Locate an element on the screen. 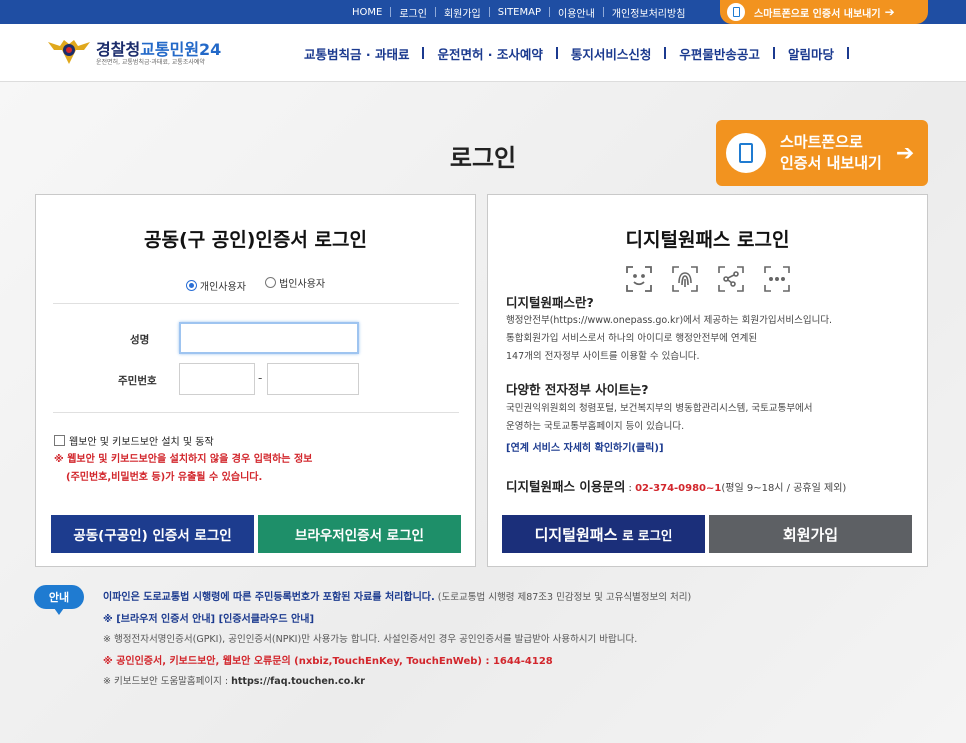 The width and height of the screenshot is (966, 743). cert-login-button: 공동(구공인) 인증서 로그인 is located at coordinates (152, 534).